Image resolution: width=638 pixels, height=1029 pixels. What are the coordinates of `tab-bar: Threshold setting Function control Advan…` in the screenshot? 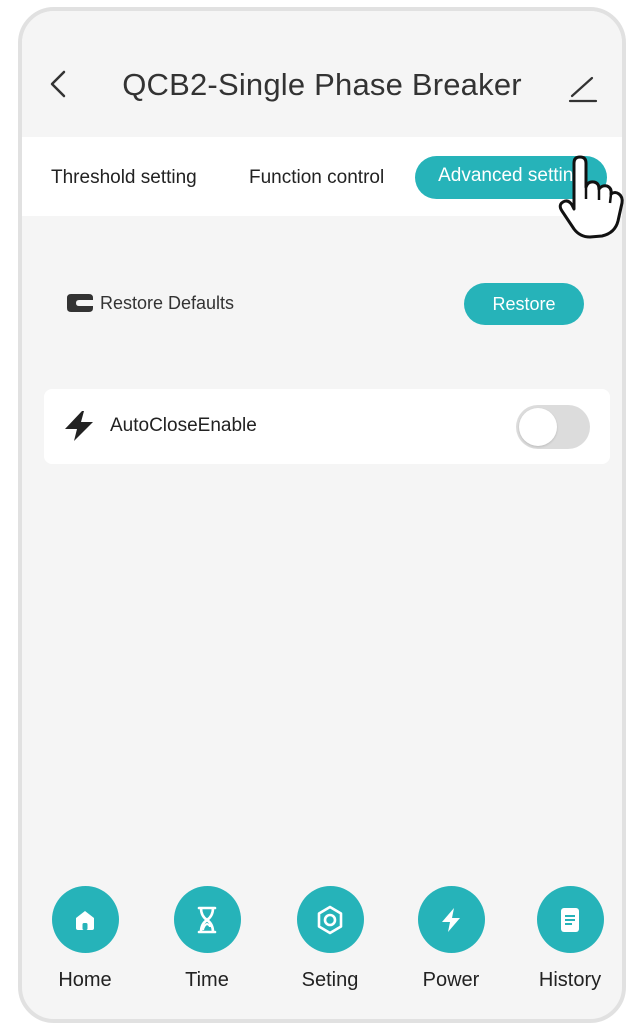 It's located at (322, 176).